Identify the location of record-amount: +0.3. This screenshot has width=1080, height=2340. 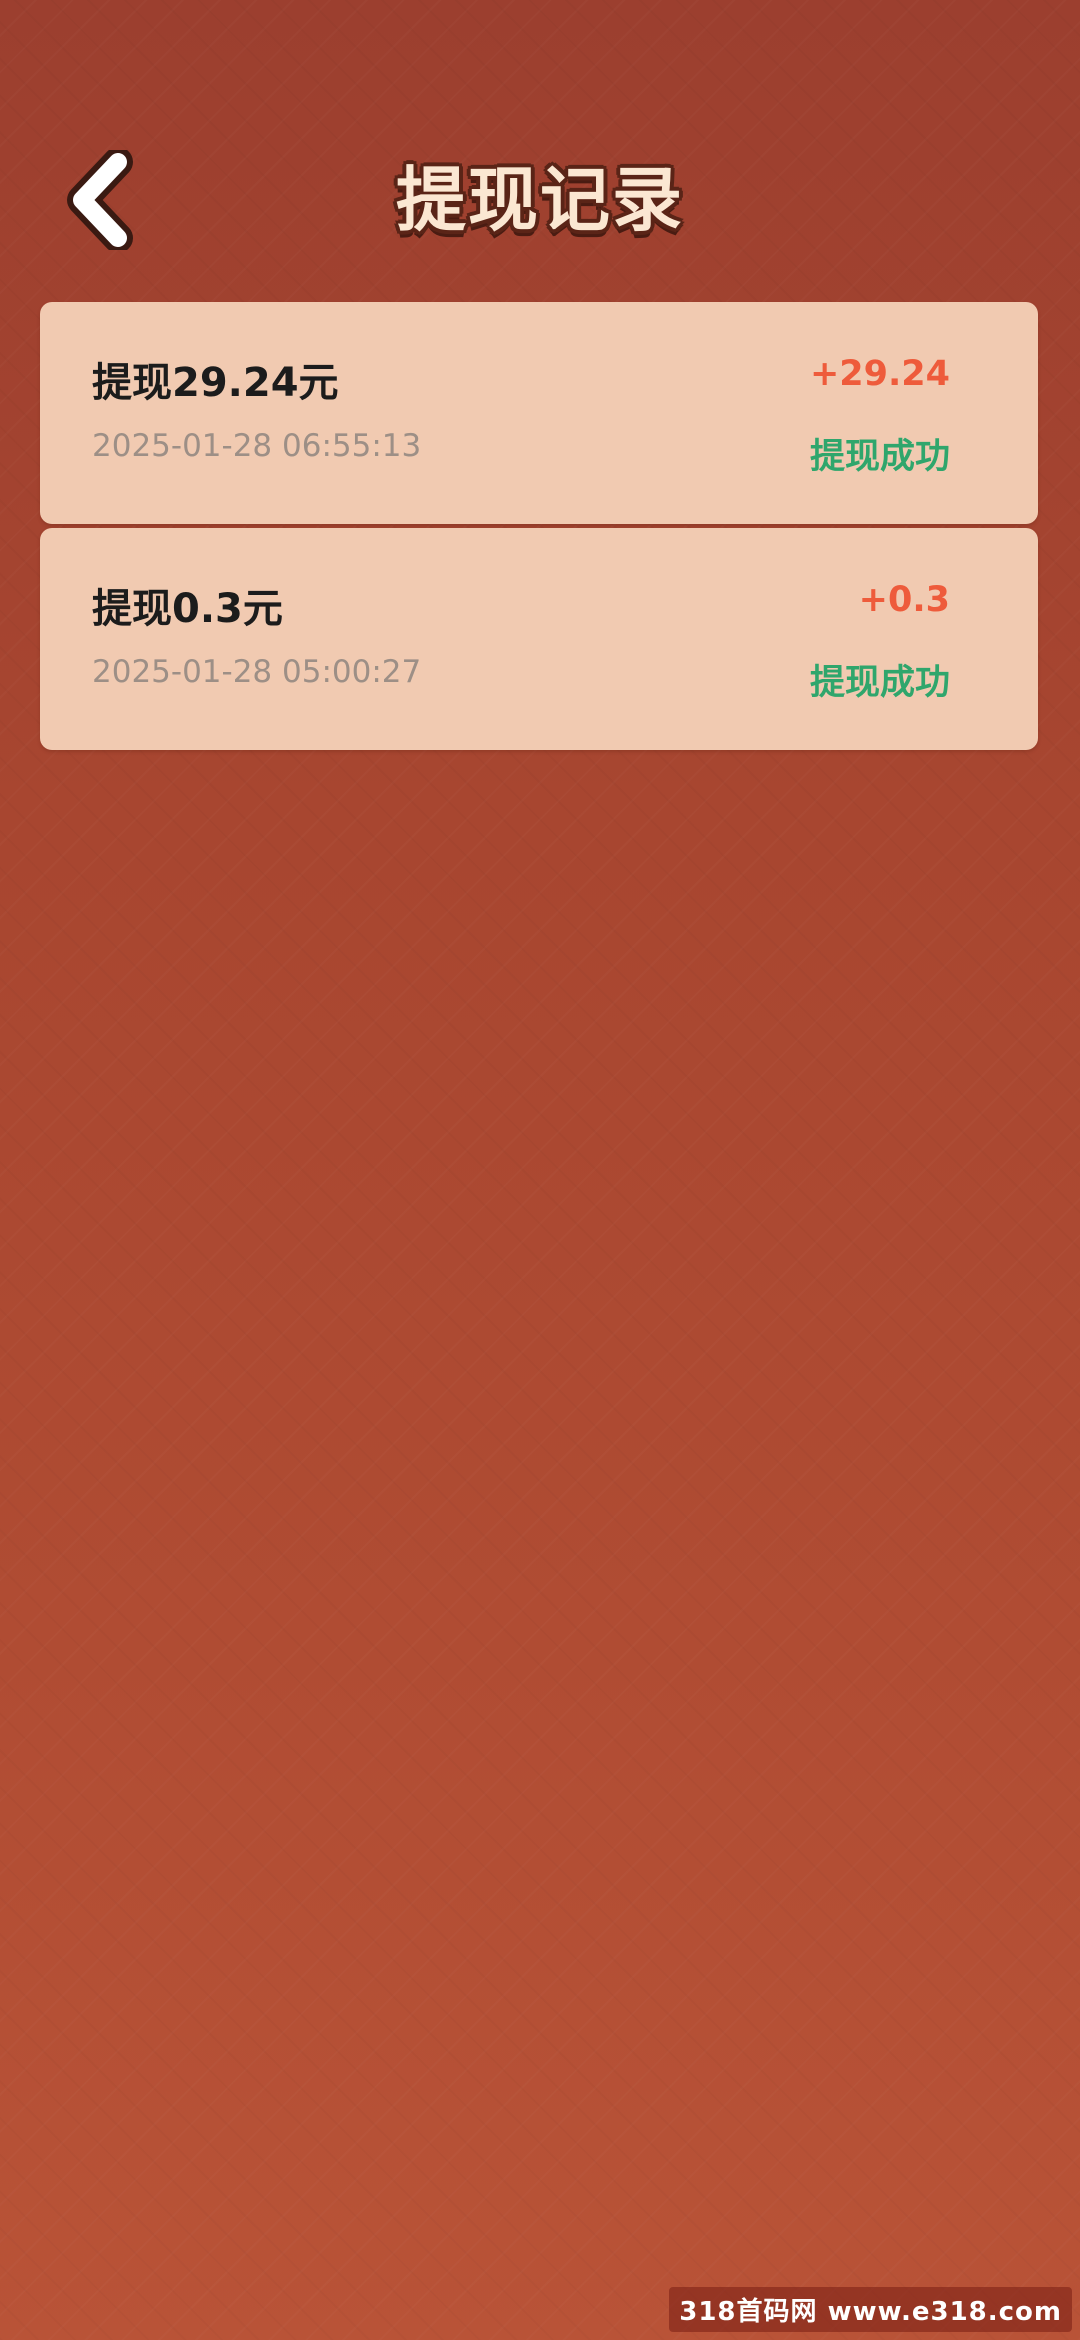
(904, 600).